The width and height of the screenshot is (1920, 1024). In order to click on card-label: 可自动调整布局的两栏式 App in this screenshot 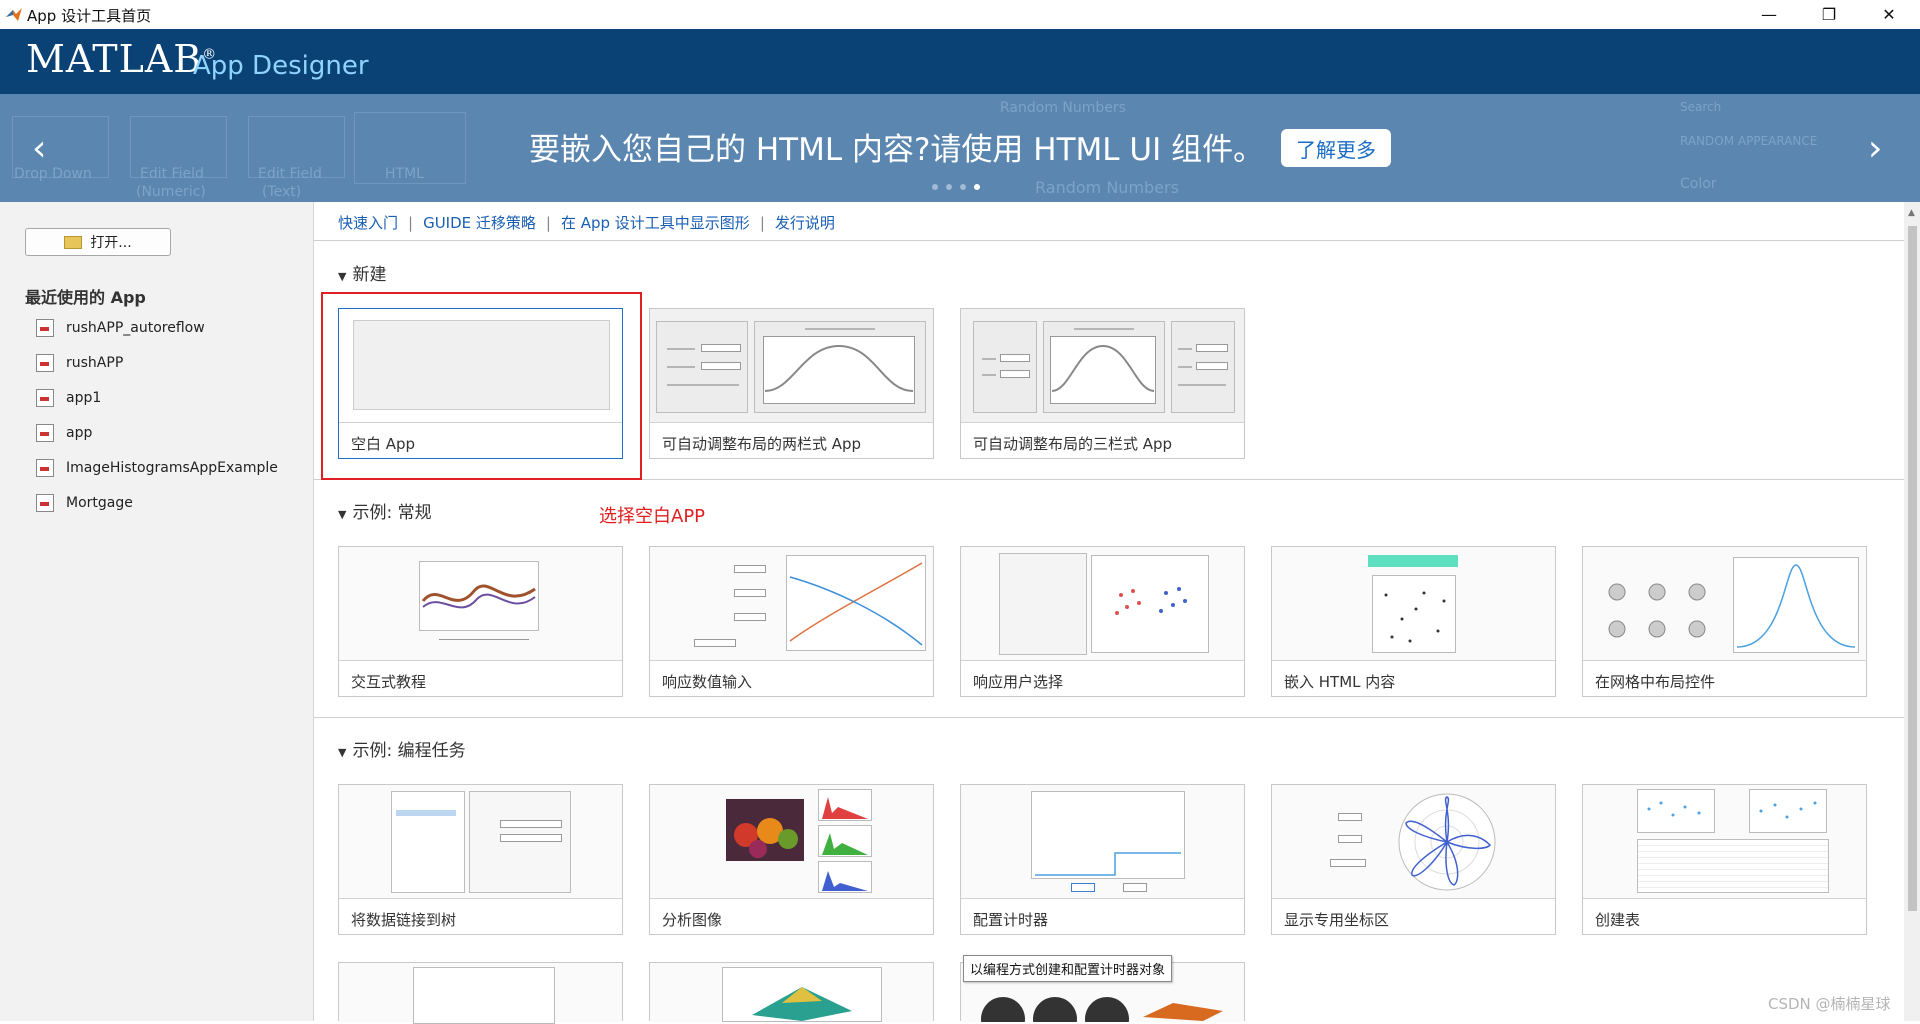, I will do `click(762, 444)`.